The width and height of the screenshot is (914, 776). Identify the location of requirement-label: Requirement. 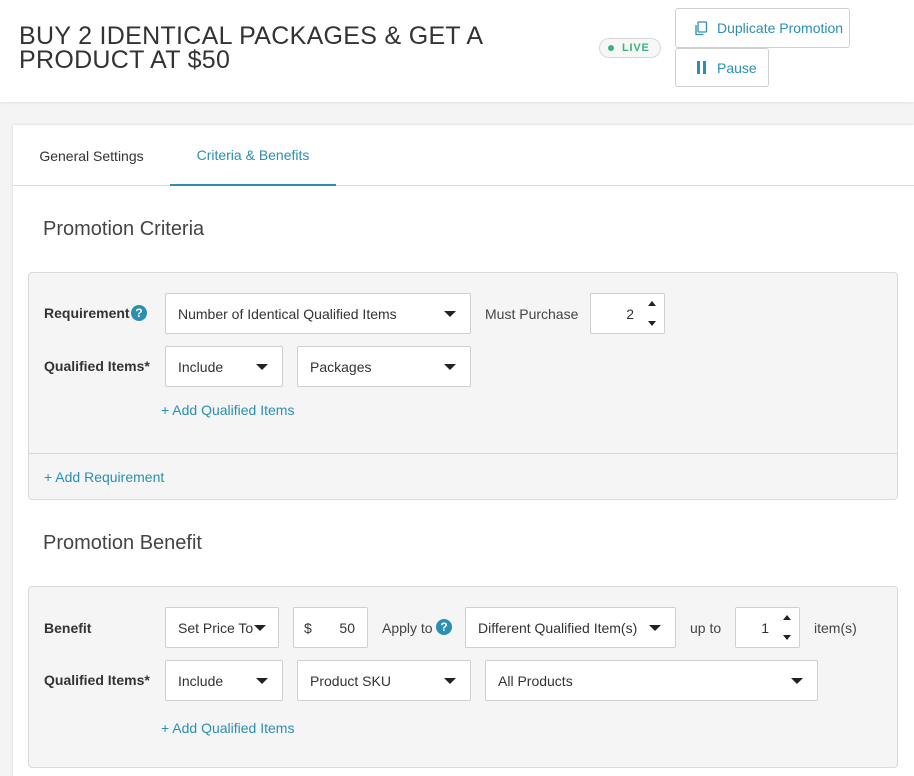
(87, 313).